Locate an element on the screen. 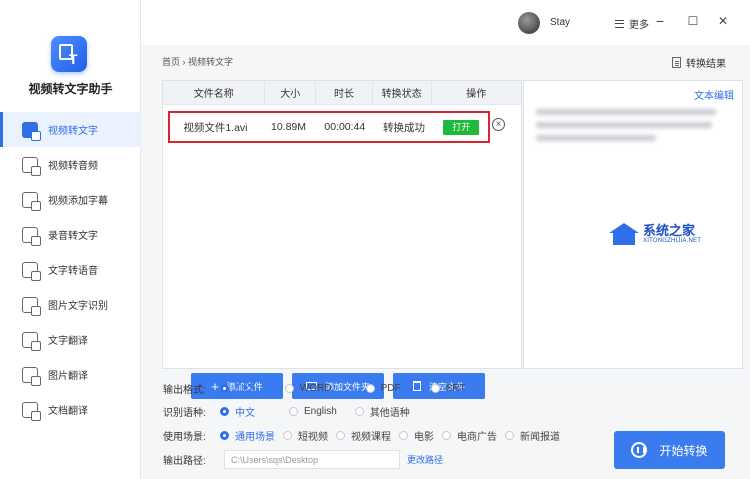 The width and height of the screenshot is (750, 479). sidebar-item-recording-to-text: 录音转文字 is located at coordinates (70, 234).